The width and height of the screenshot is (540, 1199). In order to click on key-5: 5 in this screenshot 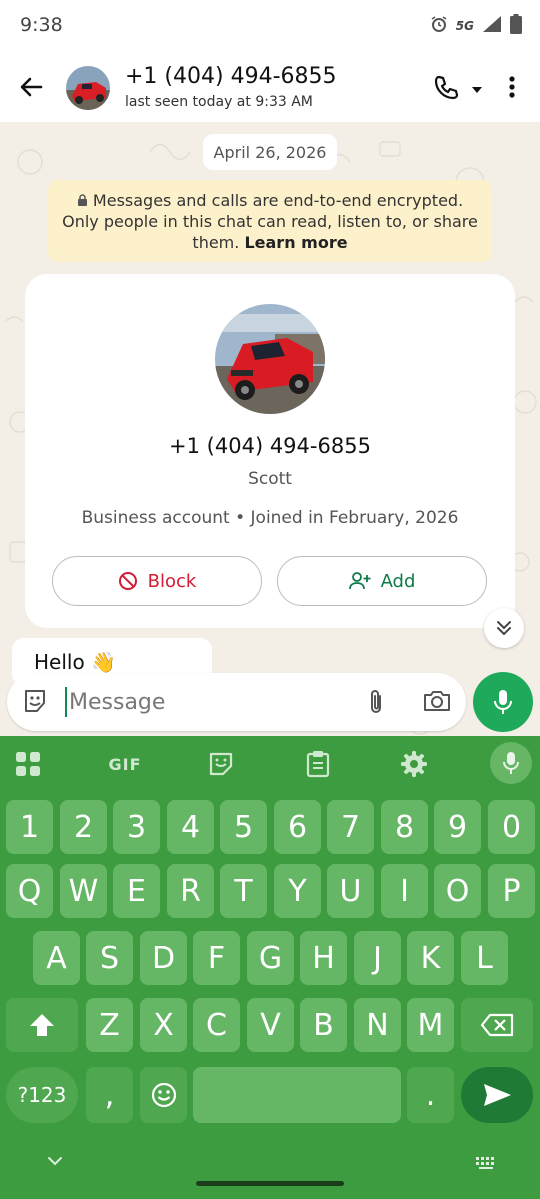, I will do `click(243, 827)`.